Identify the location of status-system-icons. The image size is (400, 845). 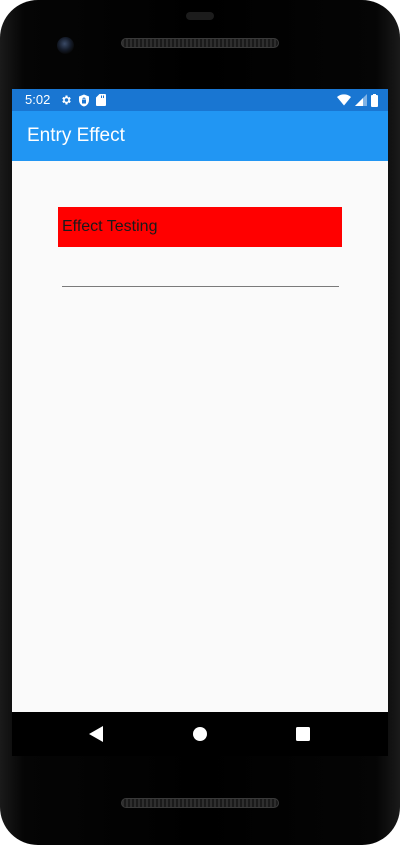
(357, 100).